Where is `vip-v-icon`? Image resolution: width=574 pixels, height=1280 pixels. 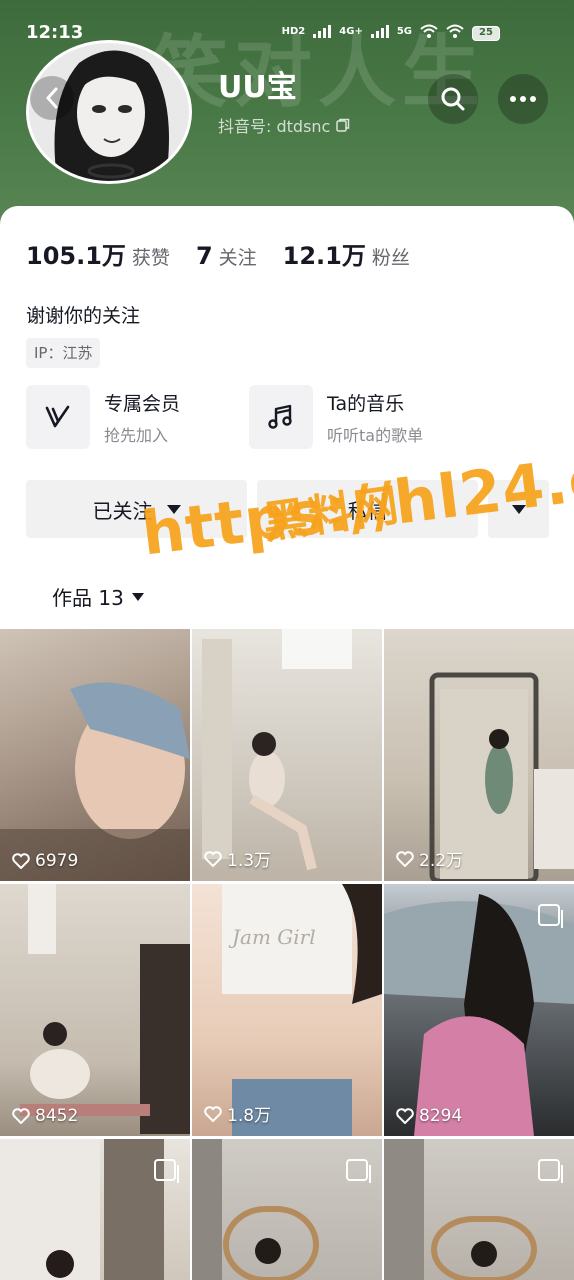 vip-v-icon is located at coordinates (58, 417).